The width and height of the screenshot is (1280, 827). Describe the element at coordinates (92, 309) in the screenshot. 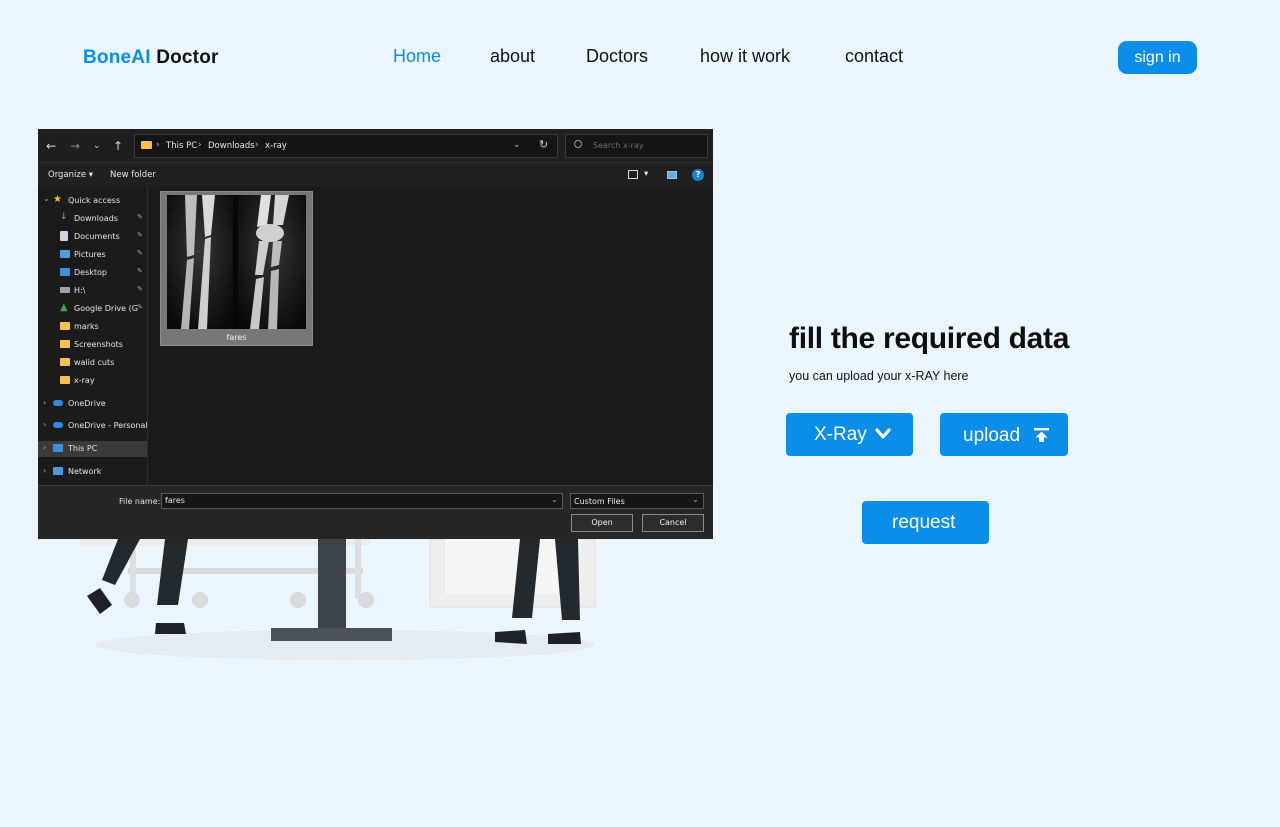

I see `sidebar-item-google-drive: ▲ Google Drive (G ✎` at that location.